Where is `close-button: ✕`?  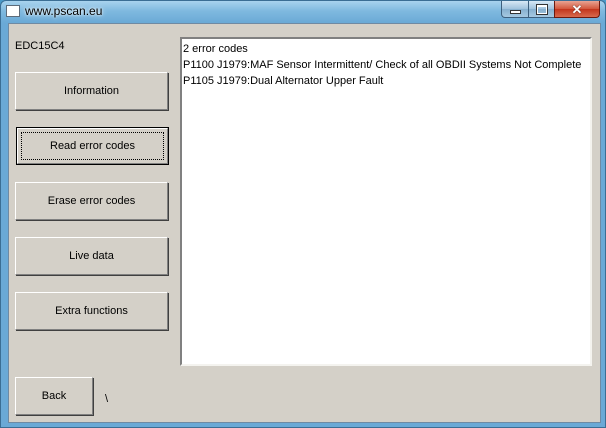 close-button: ✕ is located at coordinates (577, 9).